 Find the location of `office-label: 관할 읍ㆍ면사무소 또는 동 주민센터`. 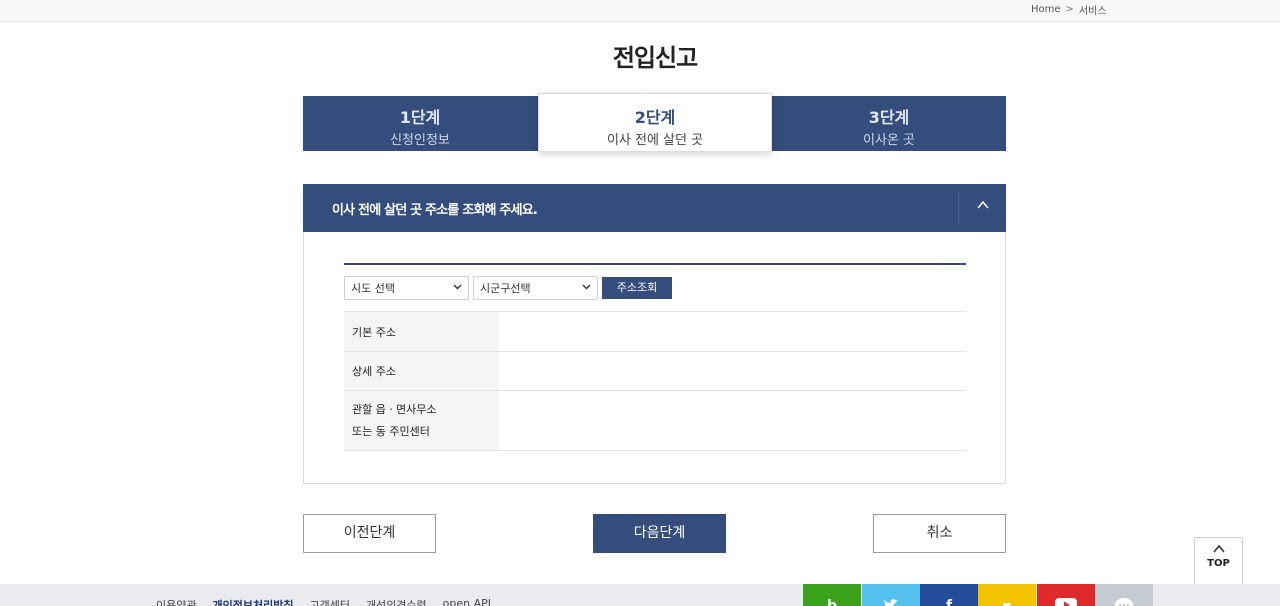

office-label: 관할 읍ㆍ면사무소 또는 동 주민센터 is located at coordinates (421, 420).